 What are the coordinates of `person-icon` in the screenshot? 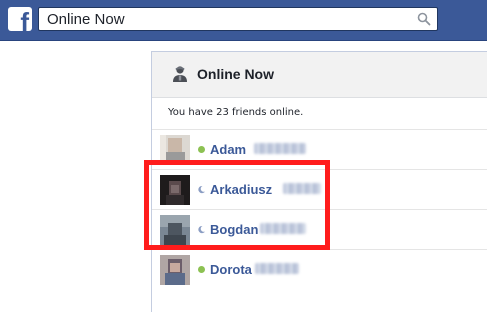 It's located at (180, 74).